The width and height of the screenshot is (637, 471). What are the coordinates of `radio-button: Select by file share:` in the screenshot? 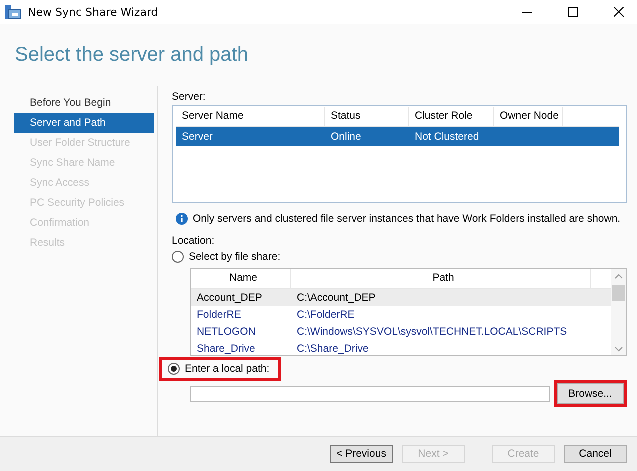 It's located at (226, 257).